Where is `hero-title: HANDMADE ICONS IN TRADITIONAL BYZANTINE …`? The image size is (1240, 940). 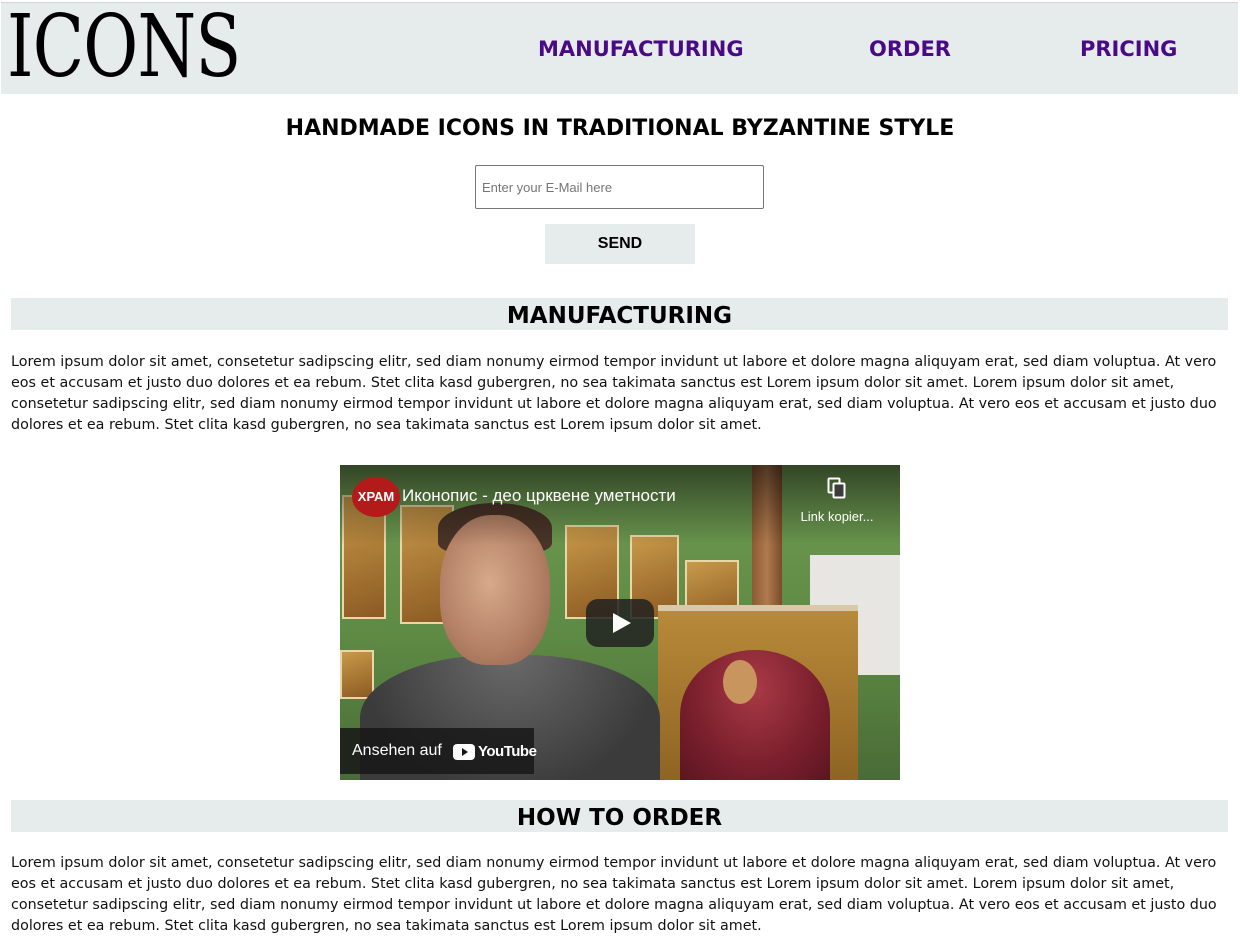 hero-title: HANDMADE ICONS IN TRADITIONAL BYZANTINE … is located at coordinates (620, 128).